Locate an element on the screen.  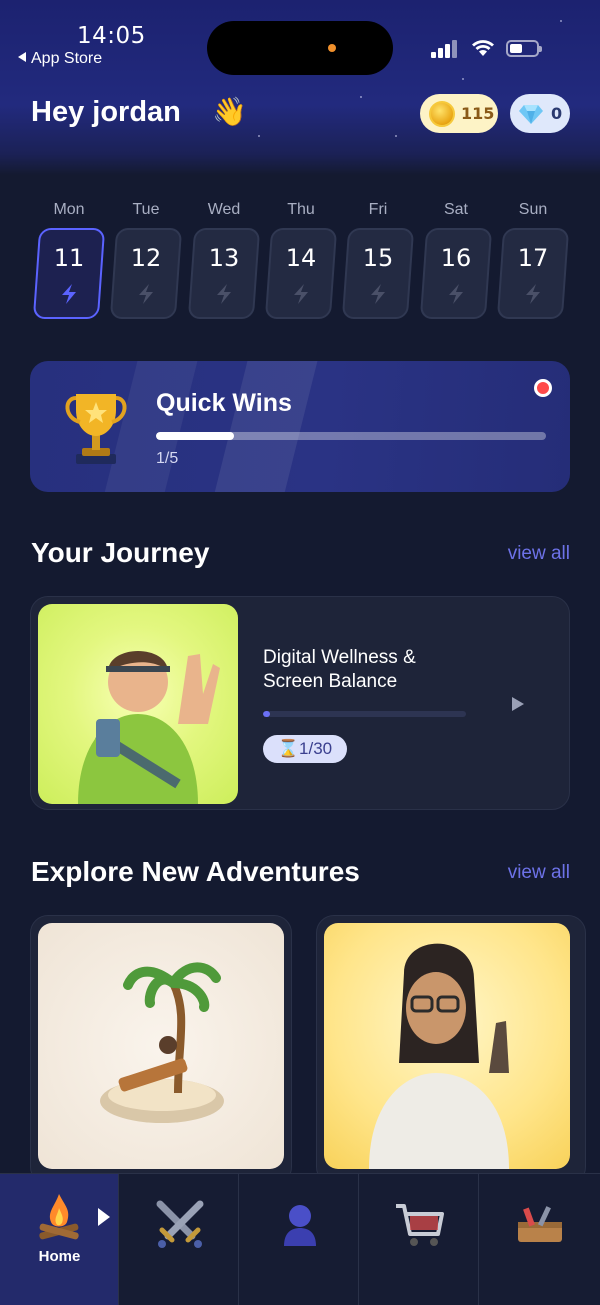
nav-battles is located at coordinates (179, 1239).